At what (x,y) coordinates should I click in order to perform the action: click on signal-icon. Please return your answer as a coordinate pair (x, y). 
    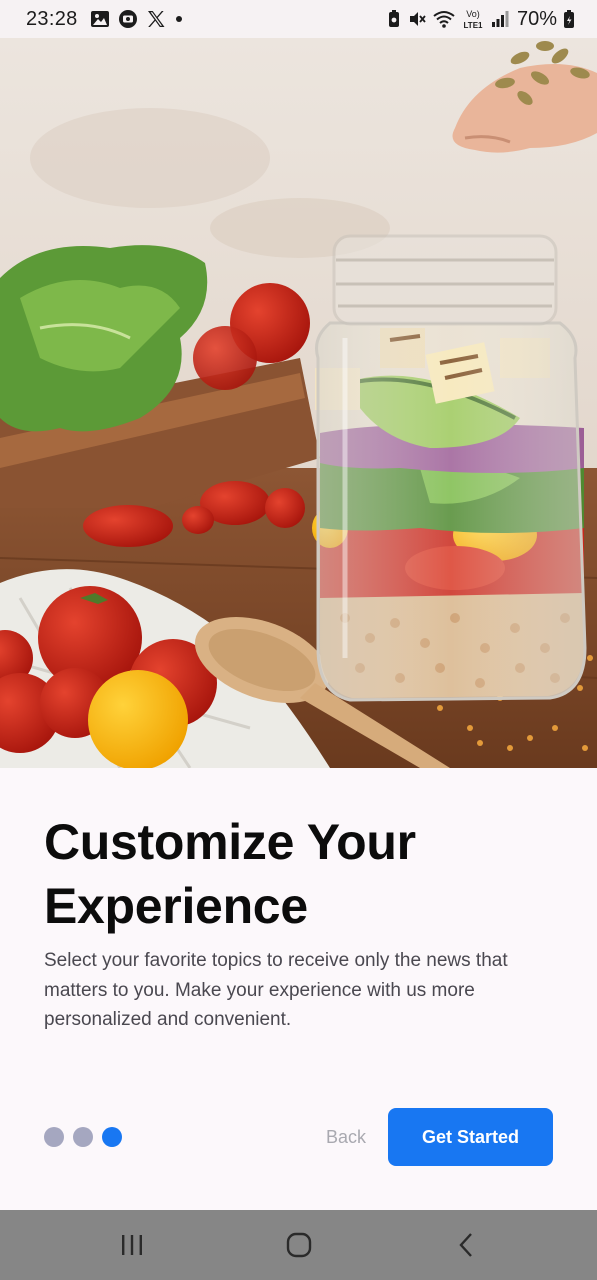
    Looking at the image, I should click on (500, 19).